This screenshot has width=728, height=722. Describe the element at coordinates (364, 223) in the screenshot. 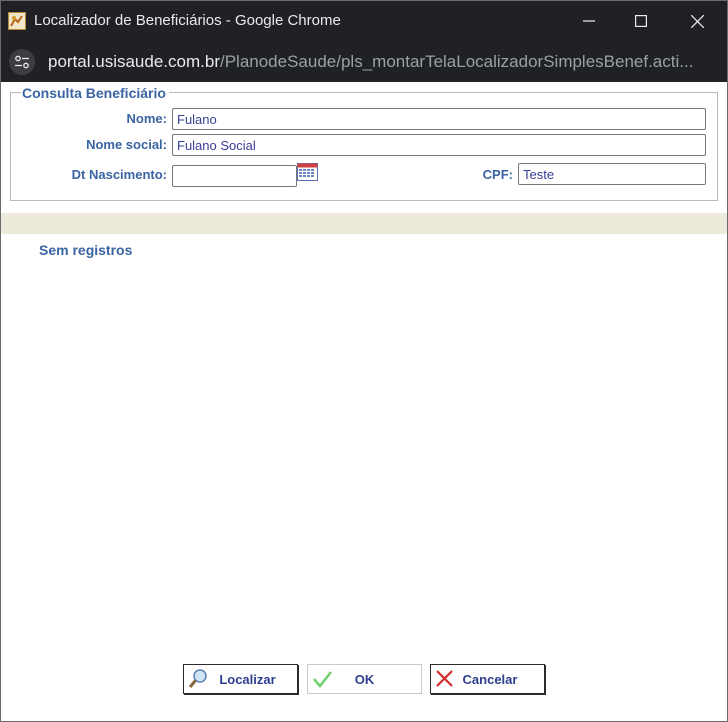

I see `results-header-band` at that location.